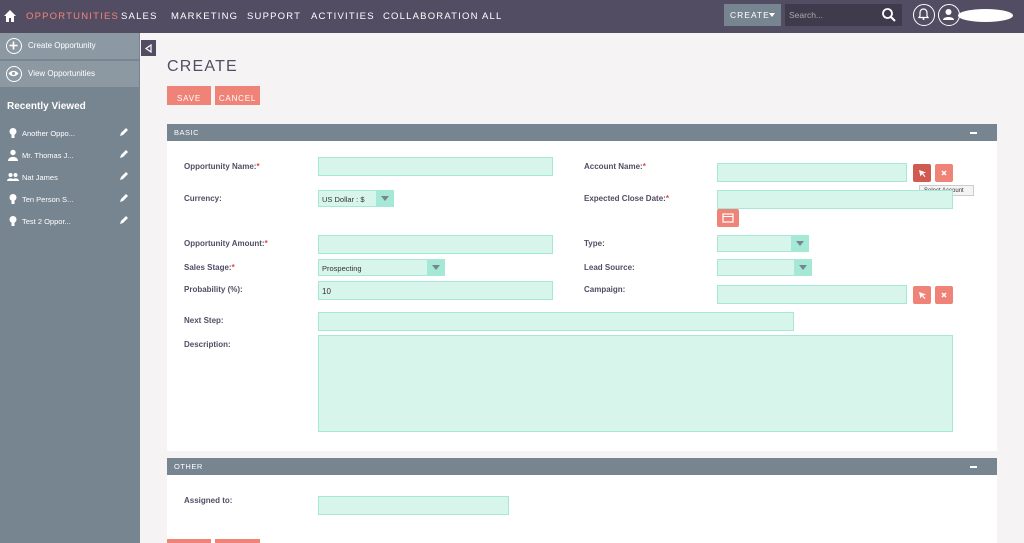 This screenshot has height=543, width=1024. I want to click on user-icon, so click(949, 15).